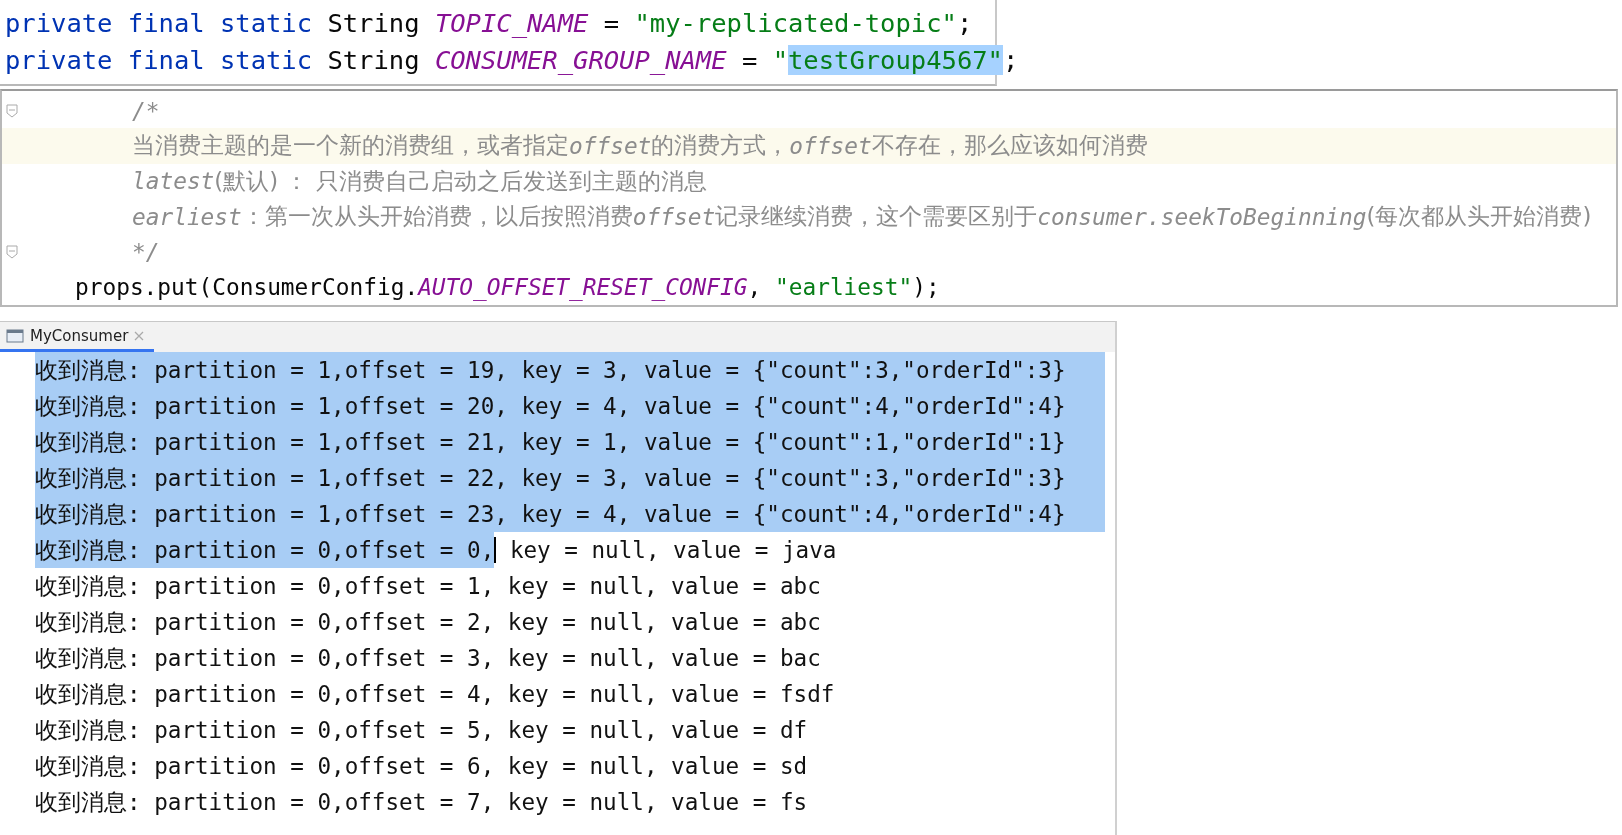  Describe the element at coordinates (795, 22) in the screenshot. I see `code-token: "my-replicated-topic"` at that location.